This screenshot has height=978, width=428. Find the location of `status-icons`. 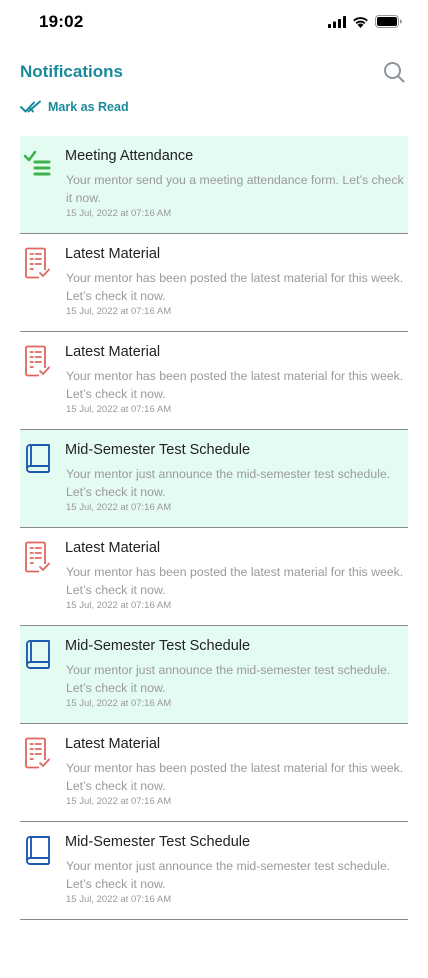

status-icons is located at coordinates (365, 21).